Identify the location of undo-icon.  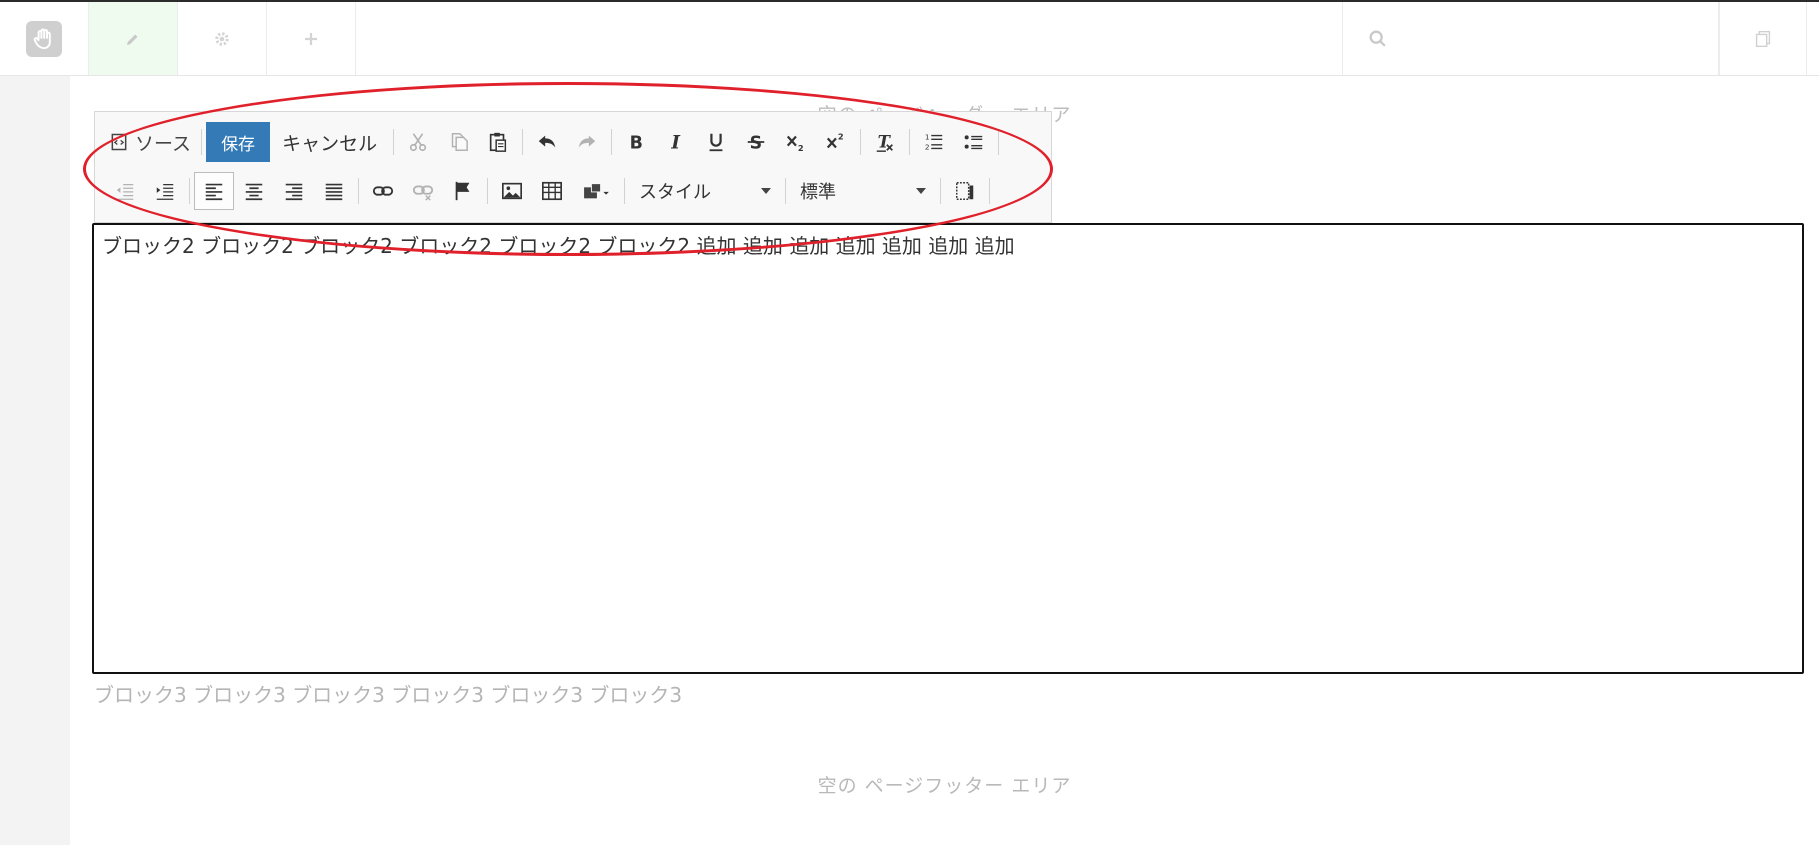
(547, 141).